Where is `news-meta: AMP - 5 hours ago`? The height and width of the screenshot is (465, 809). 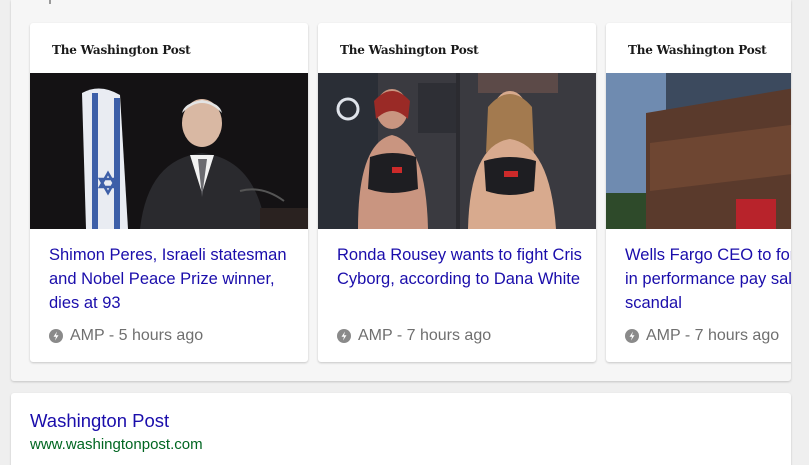 news-meta: AMP - 5 hours ago is located at coordinates (126, 336).